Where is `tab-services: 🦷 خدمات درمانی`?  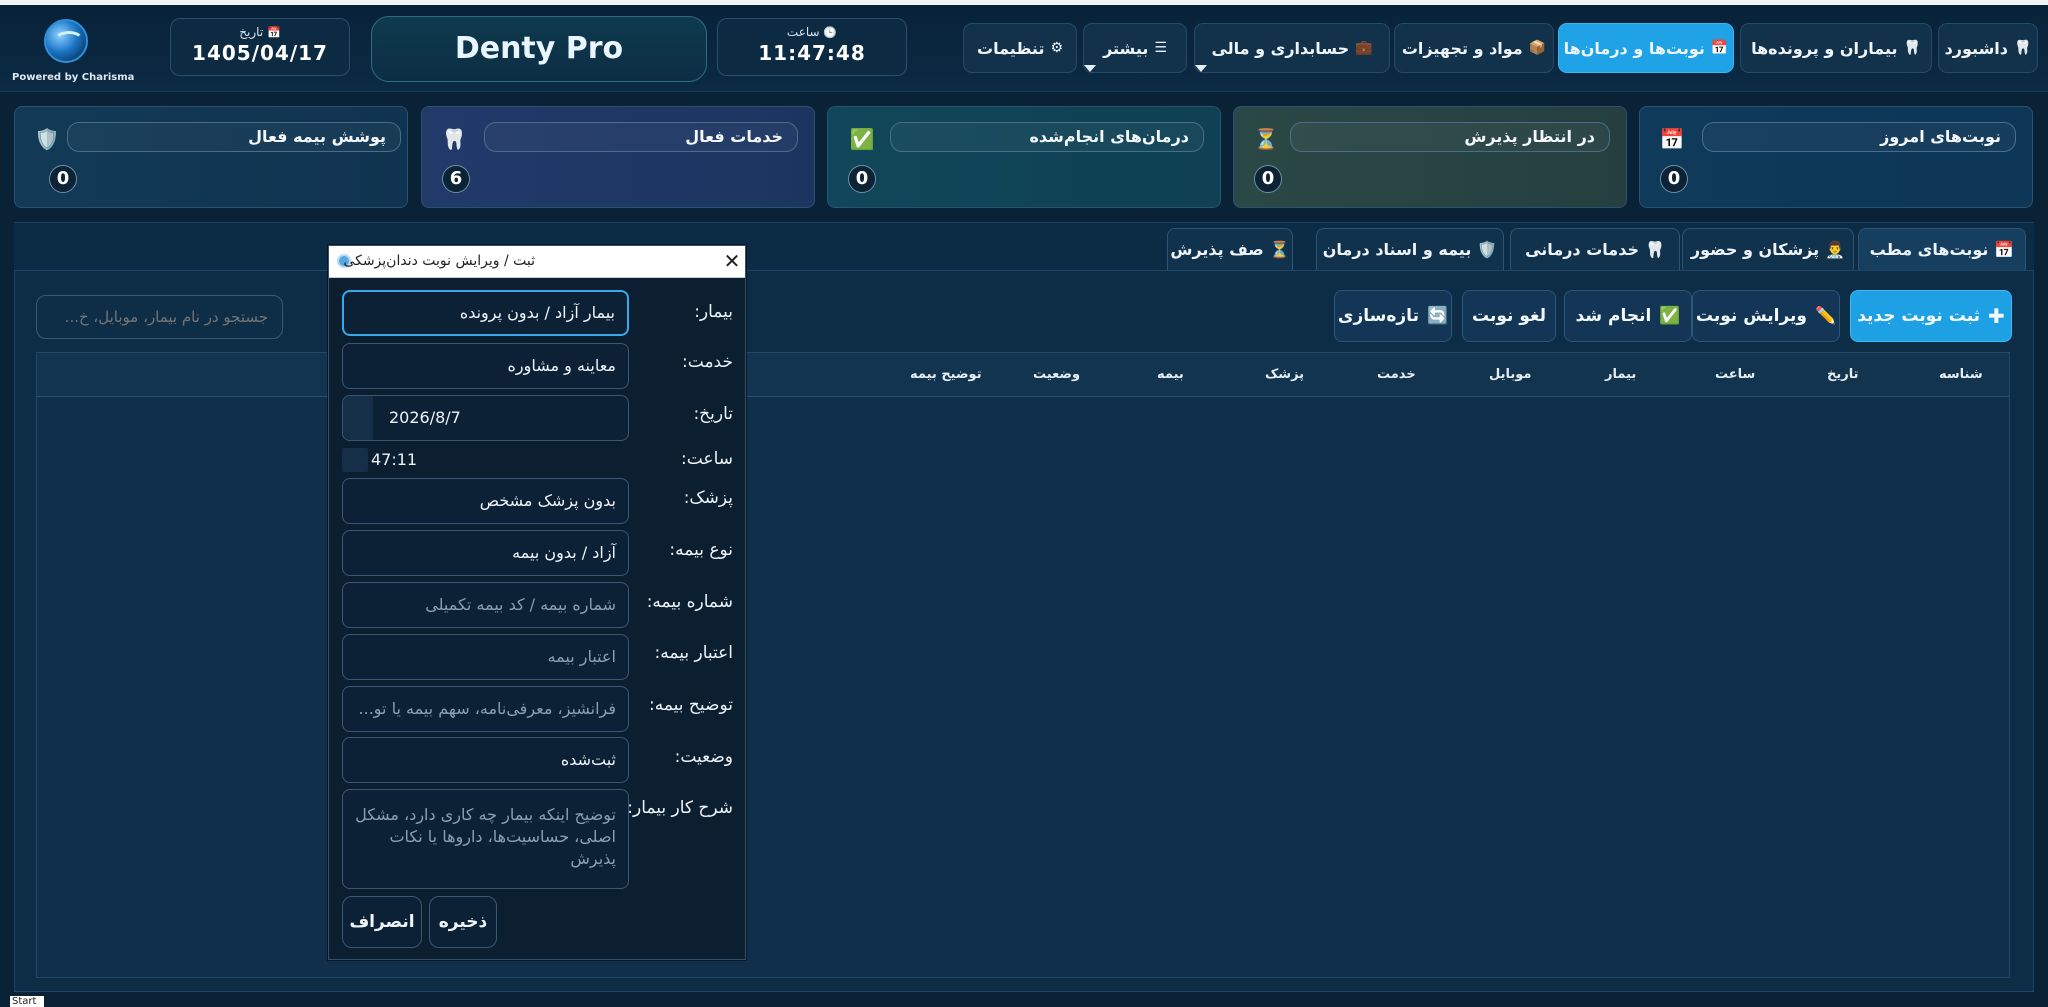
tab-services: 🦷 خدمات درمانی is located at coordinates (1595, 249).